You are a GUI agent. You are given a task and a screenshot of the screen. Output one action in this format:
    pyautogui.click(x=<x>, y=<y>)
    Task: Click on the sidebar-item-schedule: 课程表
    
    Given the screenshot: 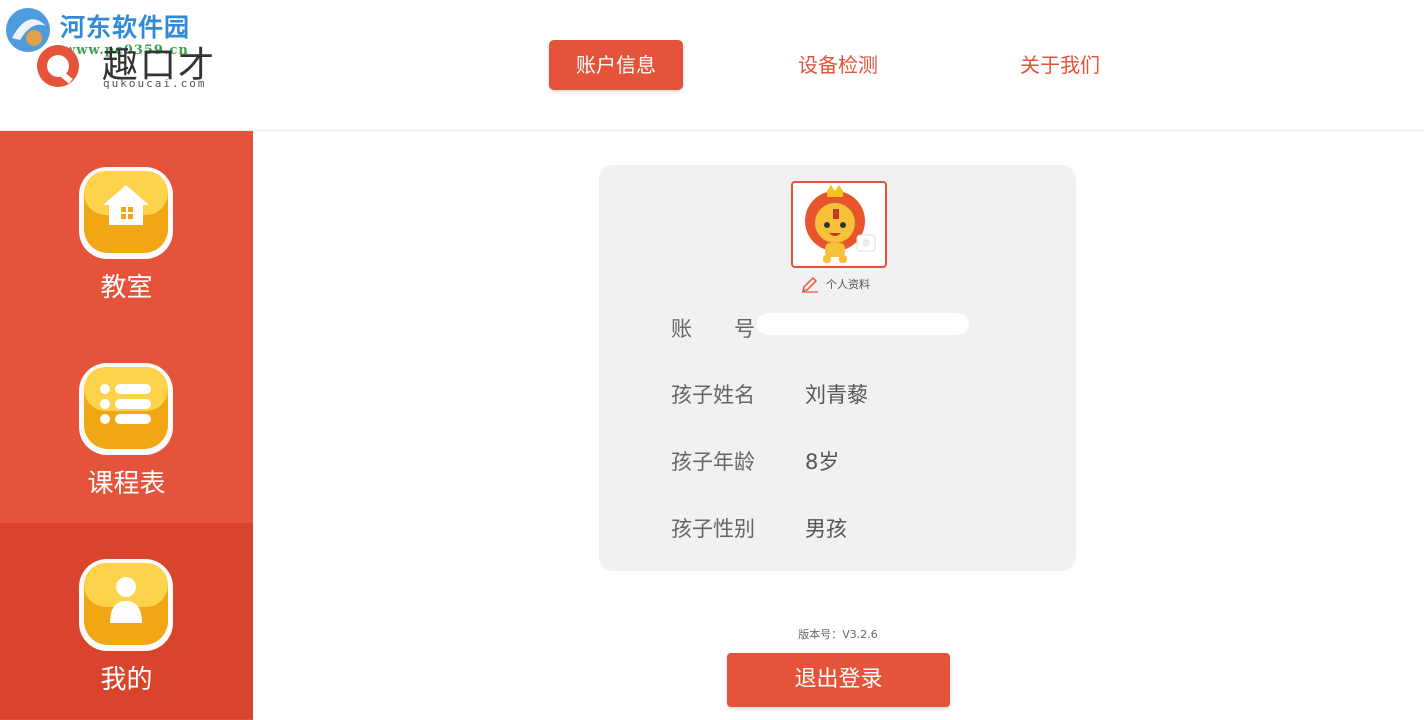 What is the action you would take?
    pyautogui.click(x=126, y=425)
    